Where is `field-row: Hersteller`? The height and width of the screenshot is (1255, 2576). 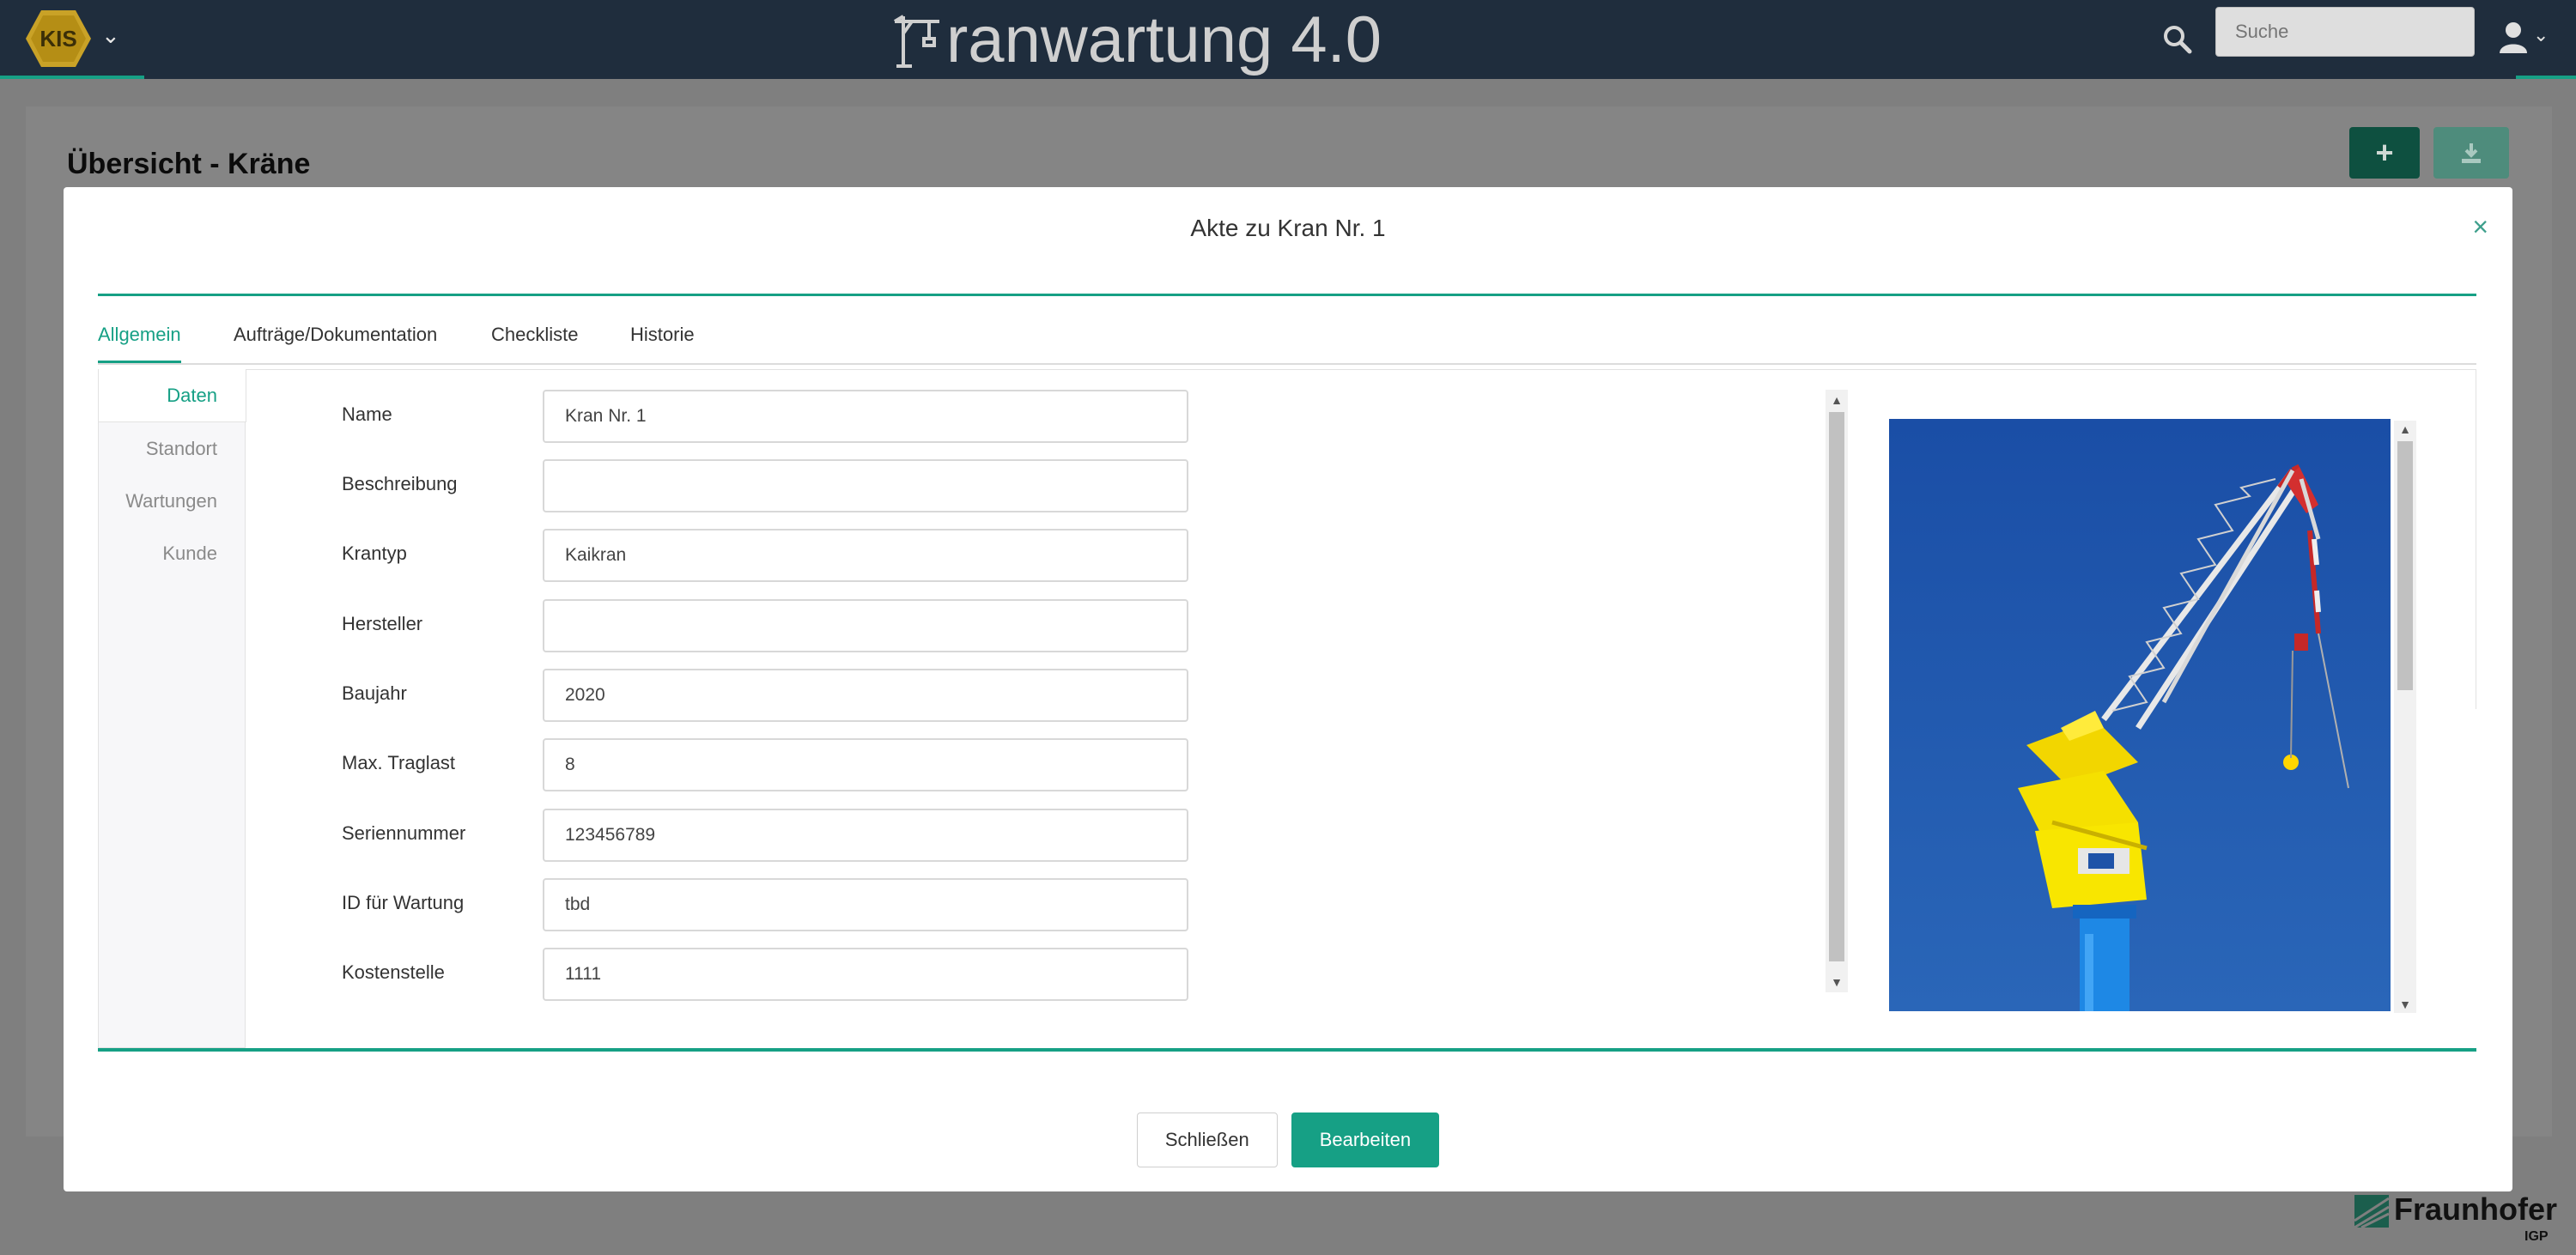
field-row: Hersteller is located at coordinates (718, 625).